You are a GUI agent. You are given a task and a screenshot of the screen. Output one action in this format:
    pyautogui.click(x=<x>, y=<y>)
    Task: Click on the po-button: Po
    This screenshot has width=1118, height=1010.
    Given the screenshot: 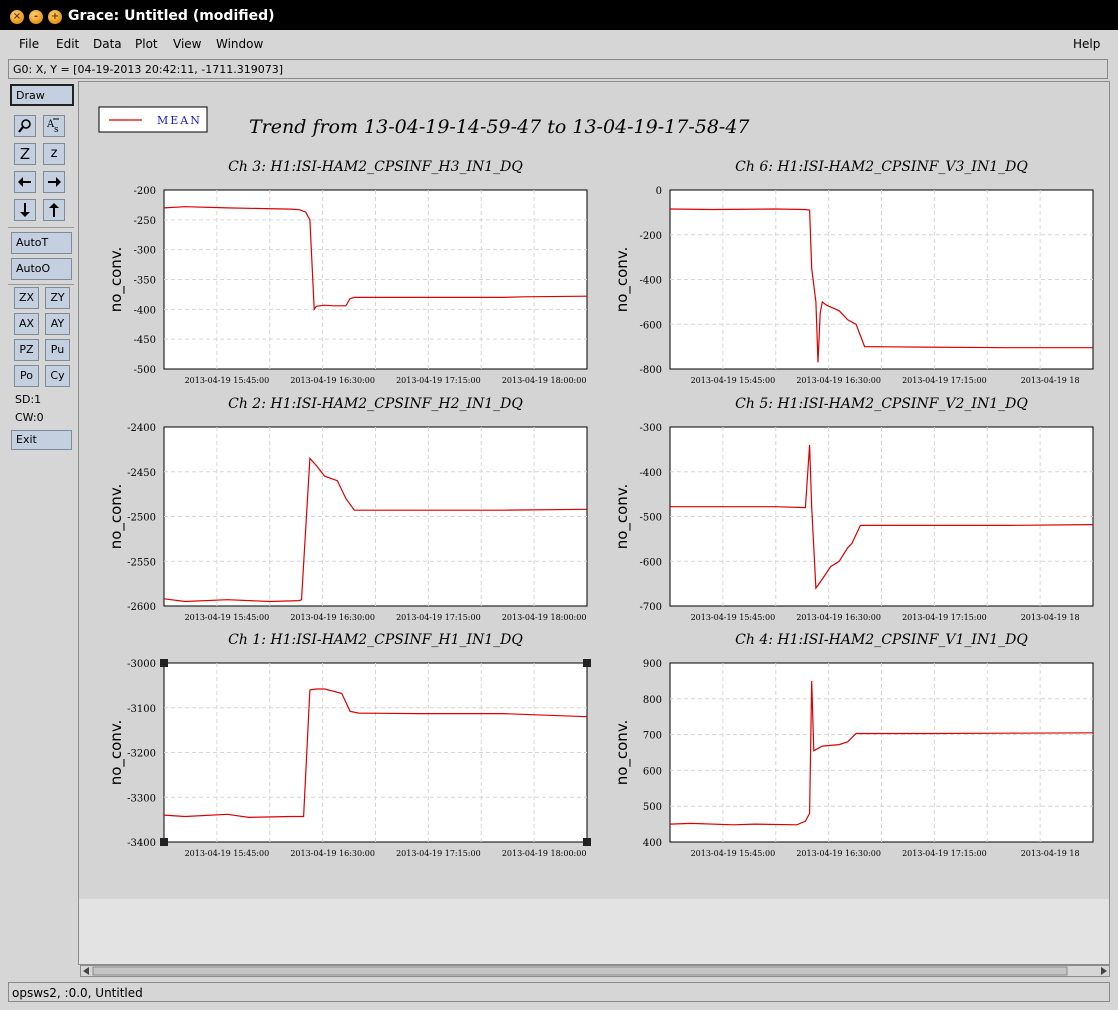 What is the action you would take?
    pyautogui.click(x=26, y=376)
    